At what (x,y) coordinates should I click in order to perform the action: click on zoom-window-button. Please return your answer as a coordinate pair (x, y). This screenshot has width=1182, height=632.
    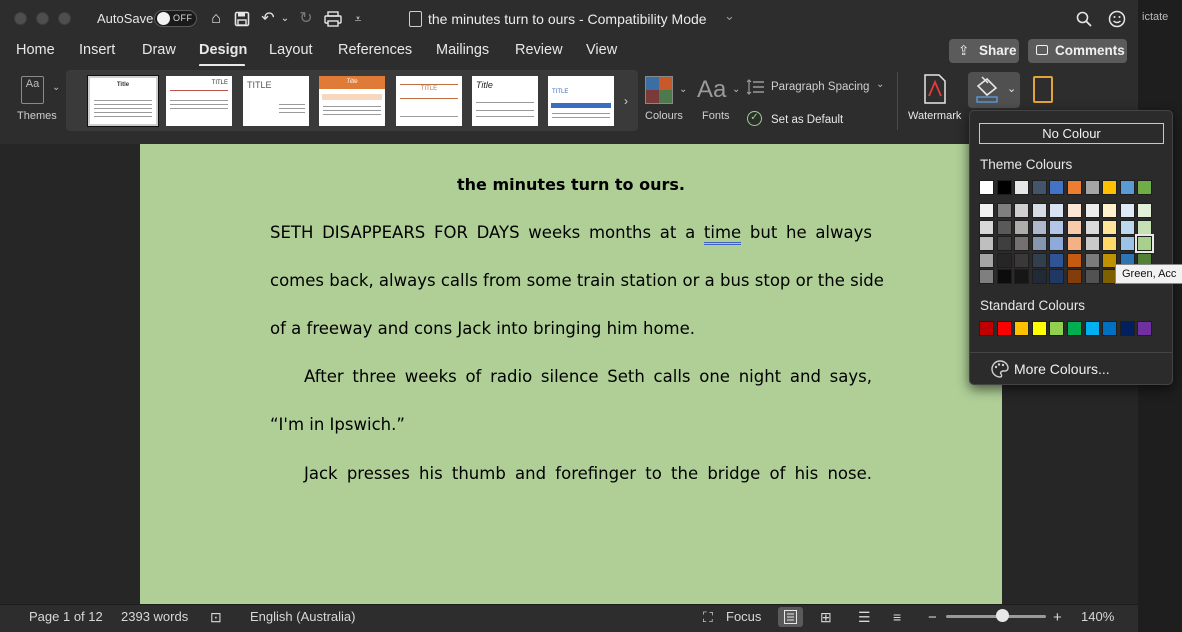
    Looking at the image, I should click on (64, 18).